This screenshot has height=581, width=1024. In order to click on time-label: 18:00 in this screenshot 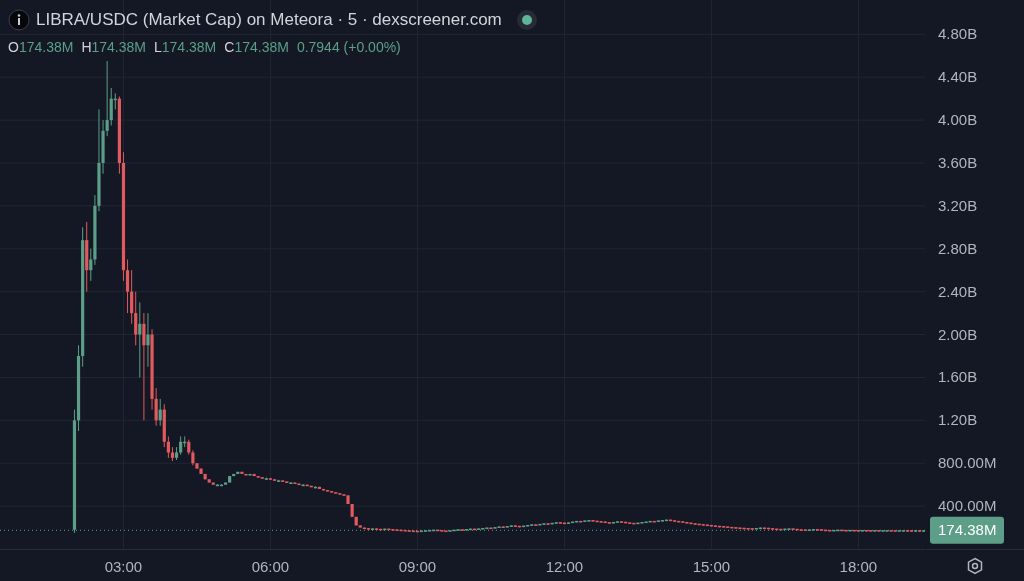, I will do `click(858, 567)`.